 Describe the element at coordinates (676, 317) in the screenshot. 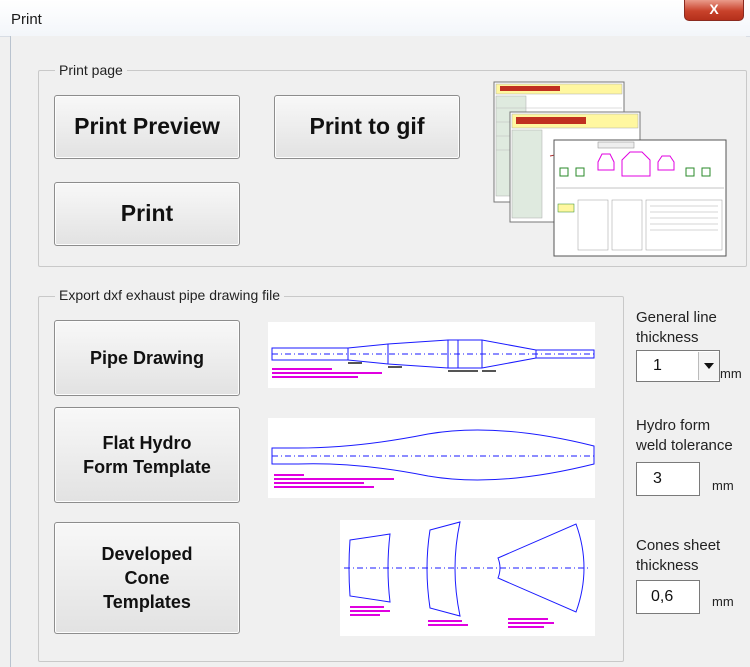

I see `line-thickness-label-line1: General line` at that location.